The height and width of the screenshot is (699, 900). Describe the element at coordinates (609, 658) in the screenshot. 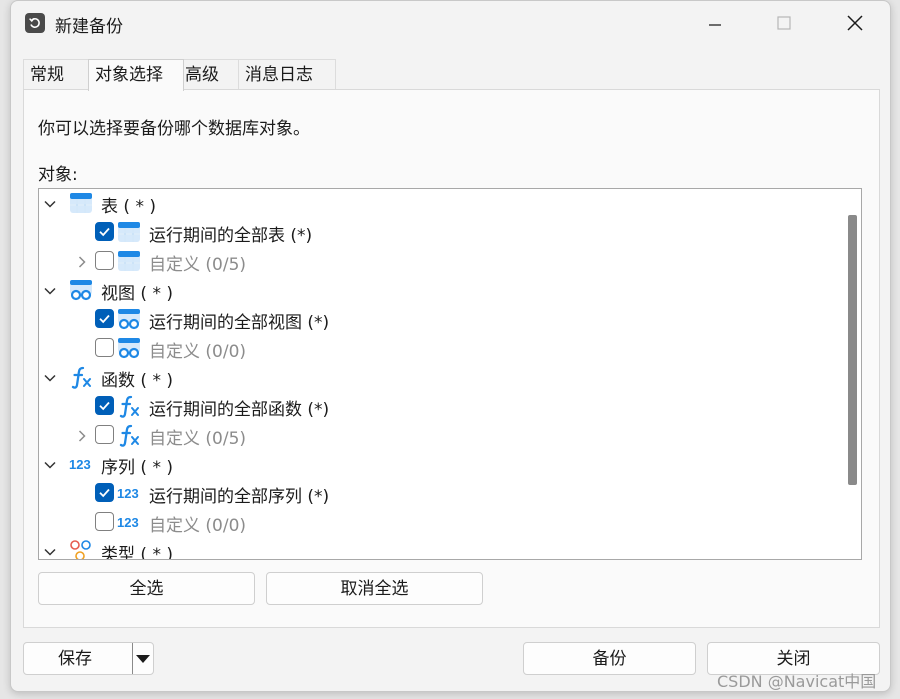

I see `backup-button: 备份` at that location.